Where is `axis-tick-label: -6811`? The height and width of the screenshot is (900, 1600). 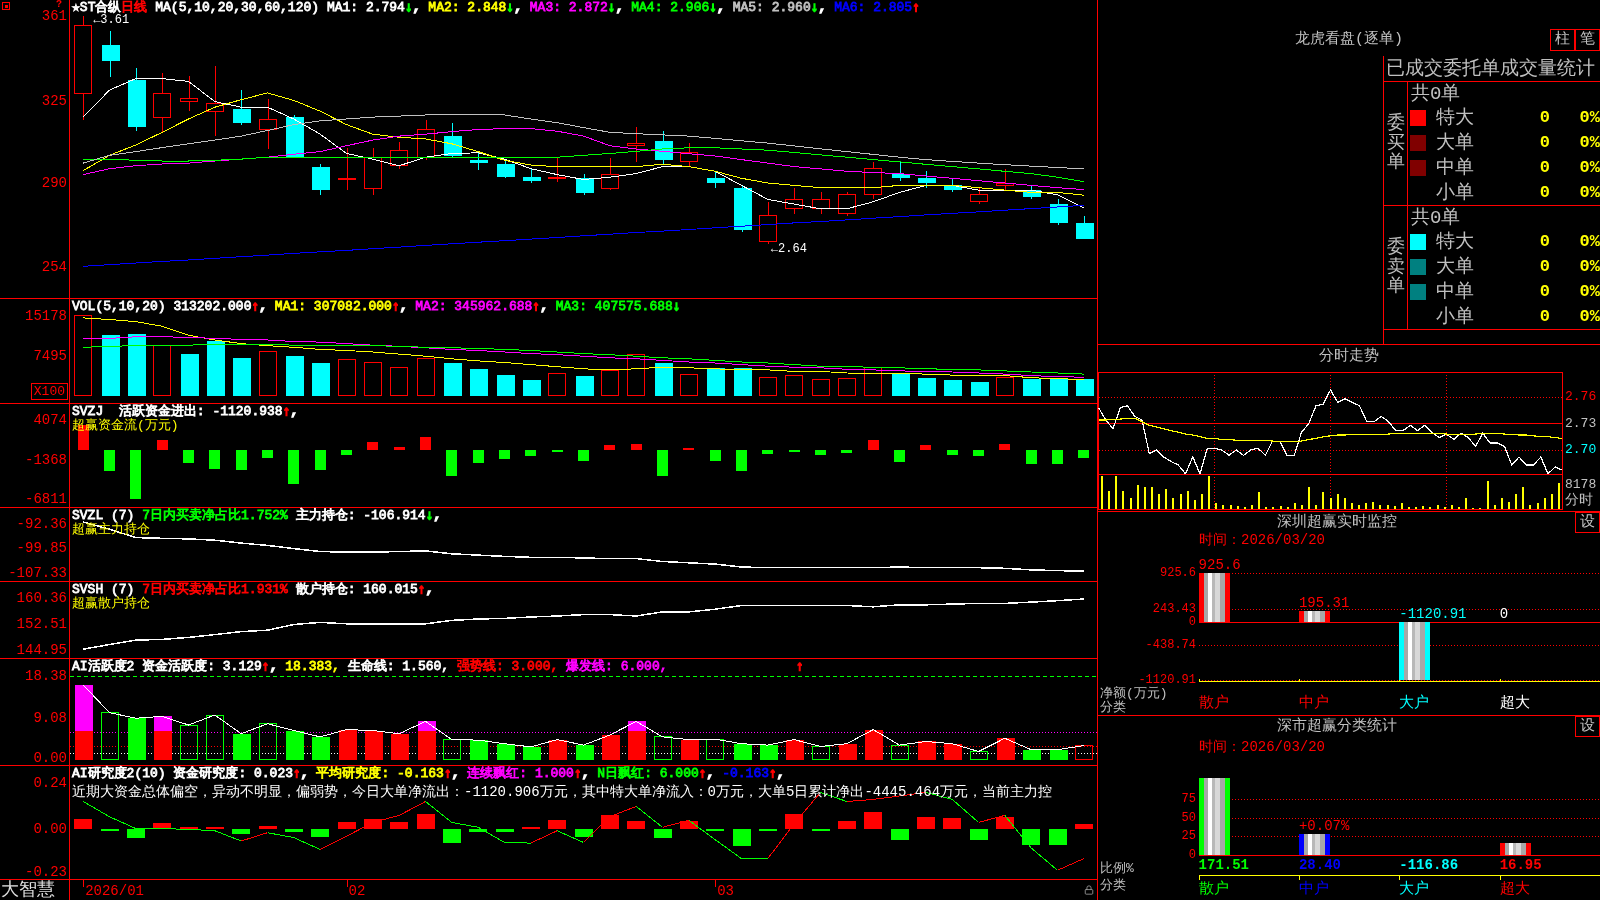 axis-tick-label: -6811 is located at coordinates (46, 499).